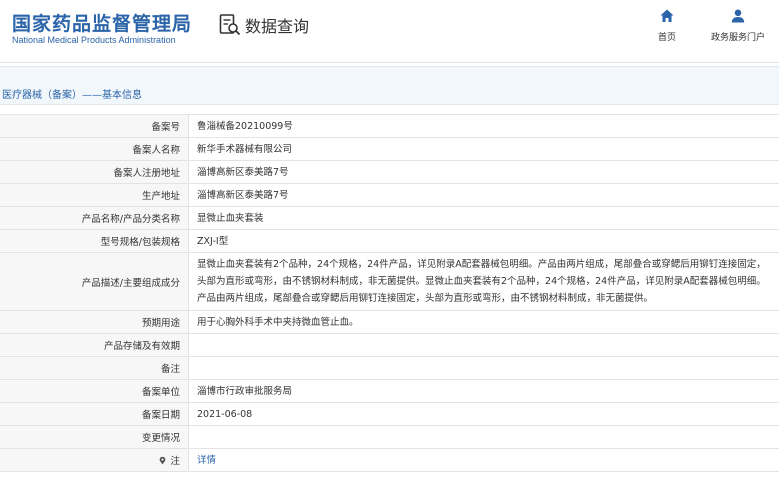  I want to click on row-label: 备案单位, so click(94, 391).